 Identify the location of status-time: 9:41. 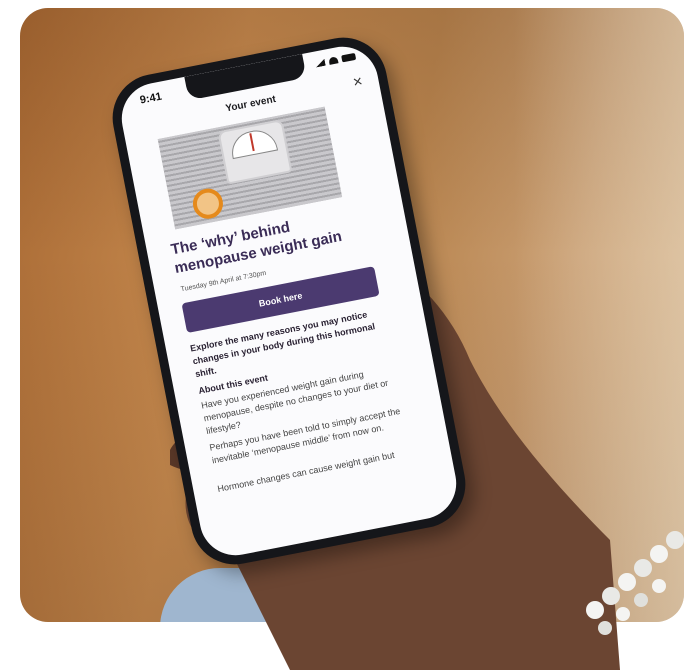
(150, 98).